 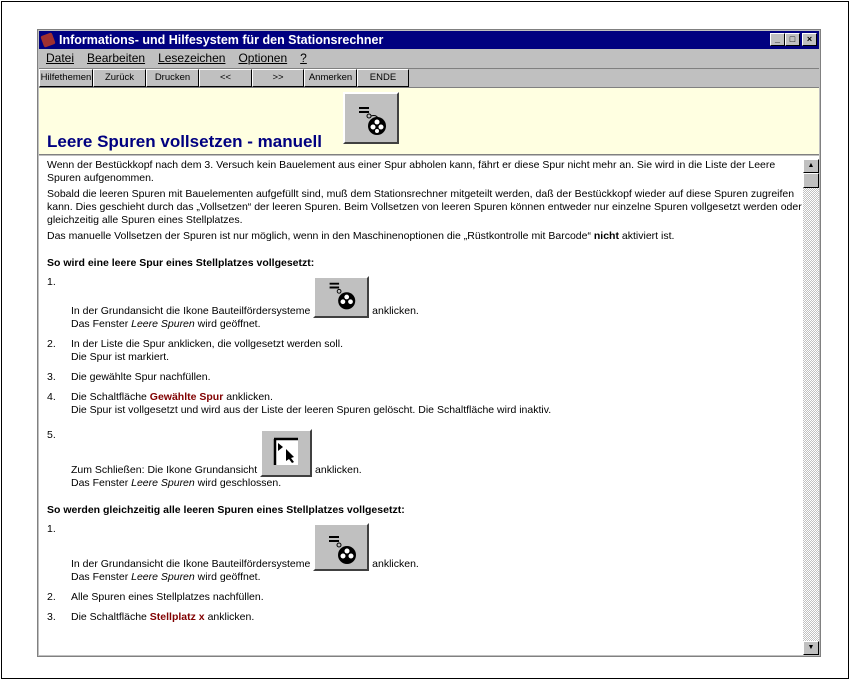 I want to click on scroll-thumb, so click(x=811, y=180).